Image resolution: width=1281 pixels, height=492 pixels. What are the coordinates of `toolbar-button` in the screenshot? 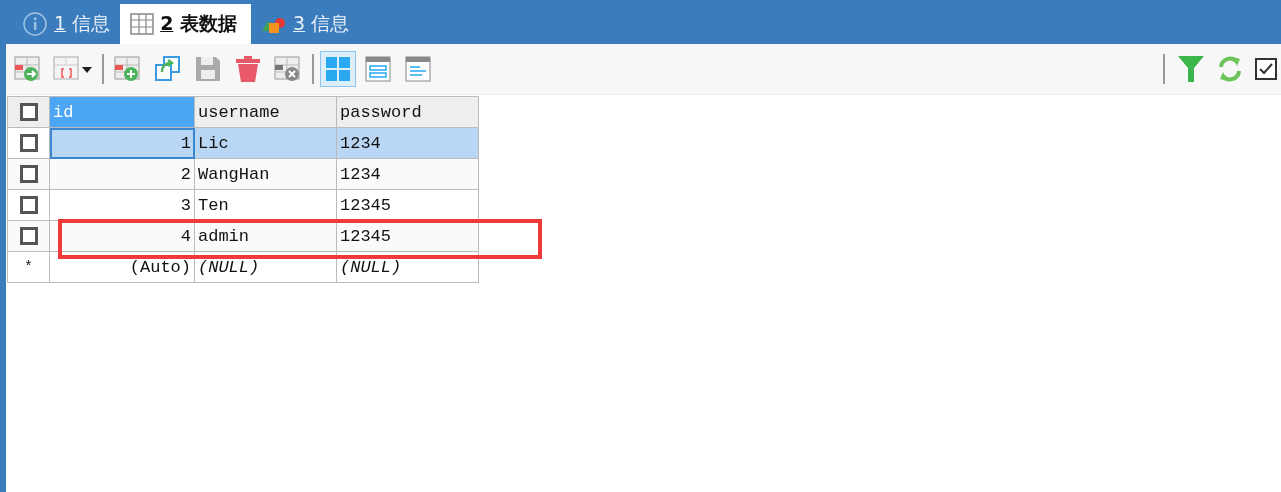 It's located at (338, 69).